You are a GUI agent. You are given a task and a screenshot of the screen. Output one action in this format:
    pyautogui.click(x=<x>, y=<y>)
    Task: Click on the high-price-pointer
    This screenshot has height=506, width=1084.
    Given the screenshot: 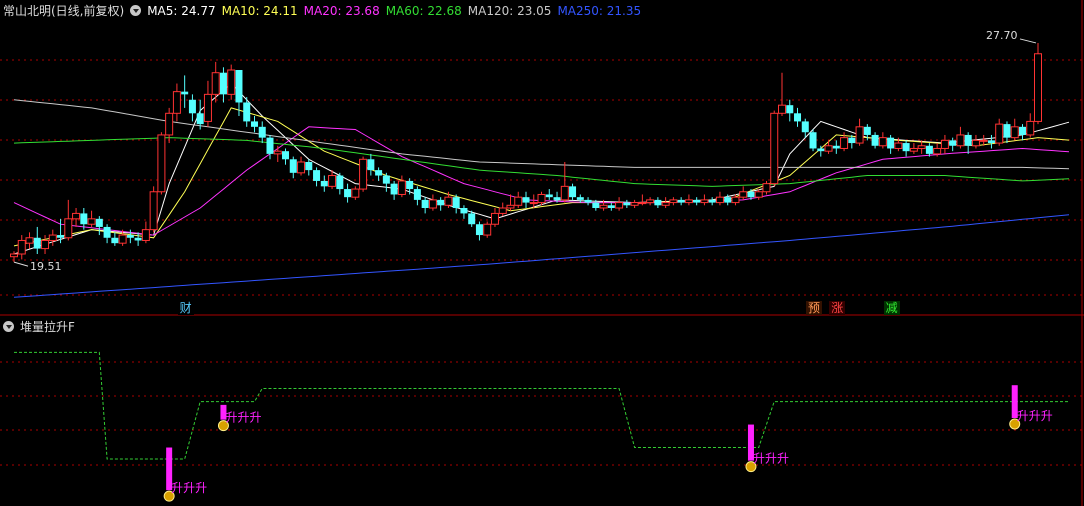 What is the action you would take?
    pyautogui.click(x=1028, y=41)
    